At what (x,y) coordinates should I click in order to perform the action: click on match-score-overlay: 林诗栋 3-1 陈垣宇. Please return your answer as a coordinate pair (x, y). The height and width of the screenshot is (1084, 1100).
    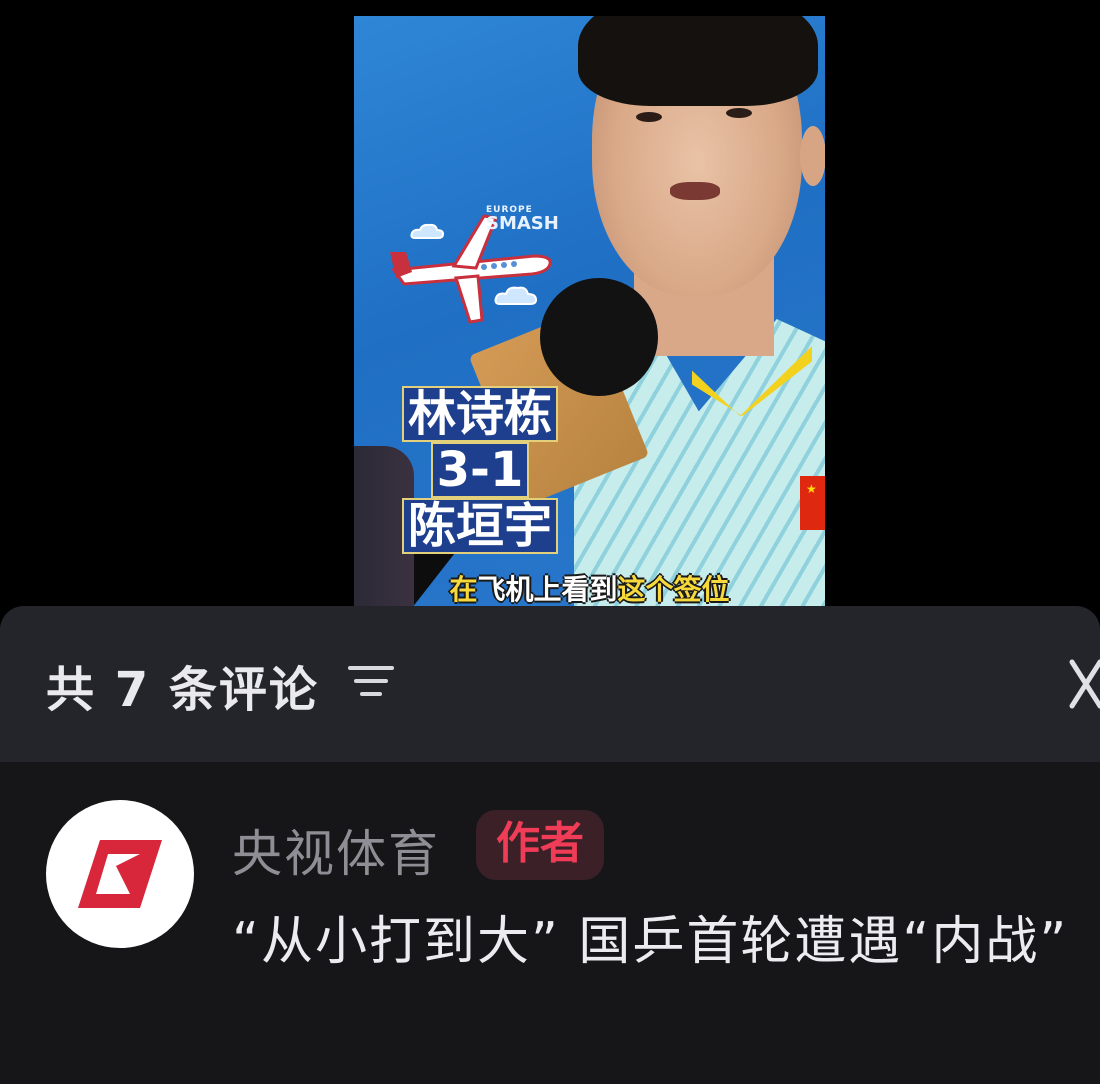
    Looking at the image, I should click on (480, 470).